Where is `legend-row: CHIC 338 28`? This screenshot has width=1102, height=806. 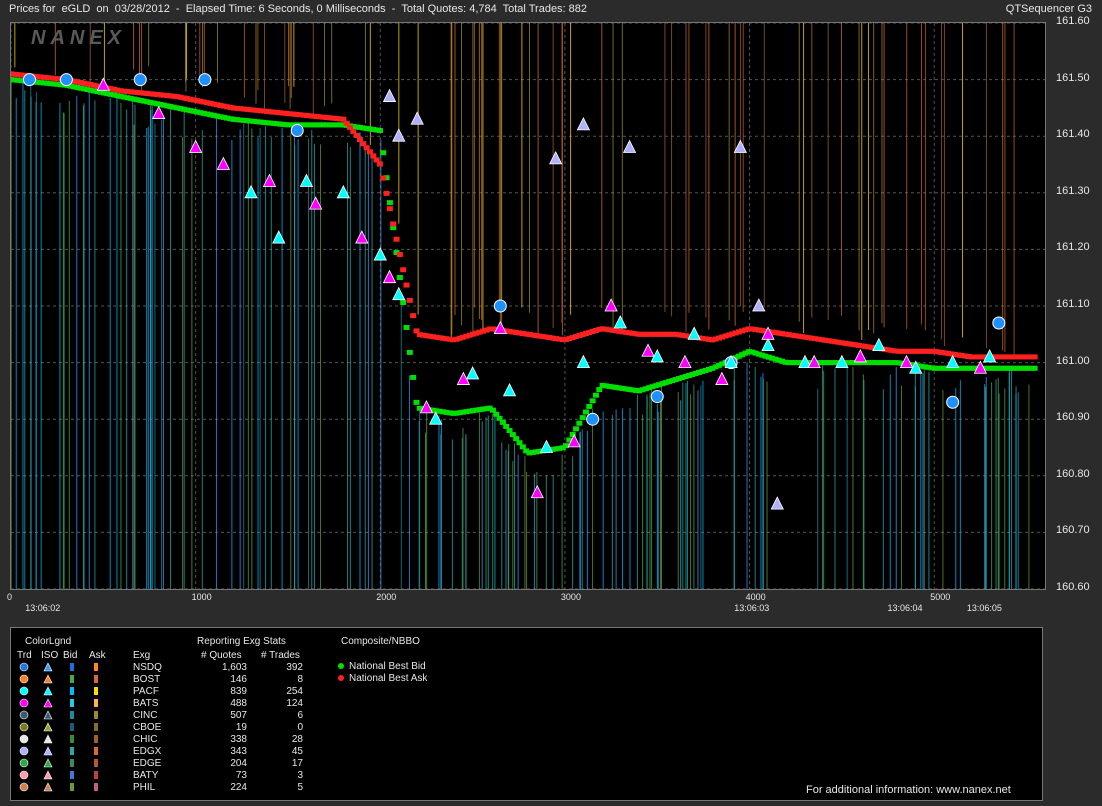
legend-row: CHIC 338 28 is located at coordinates (161, 740).